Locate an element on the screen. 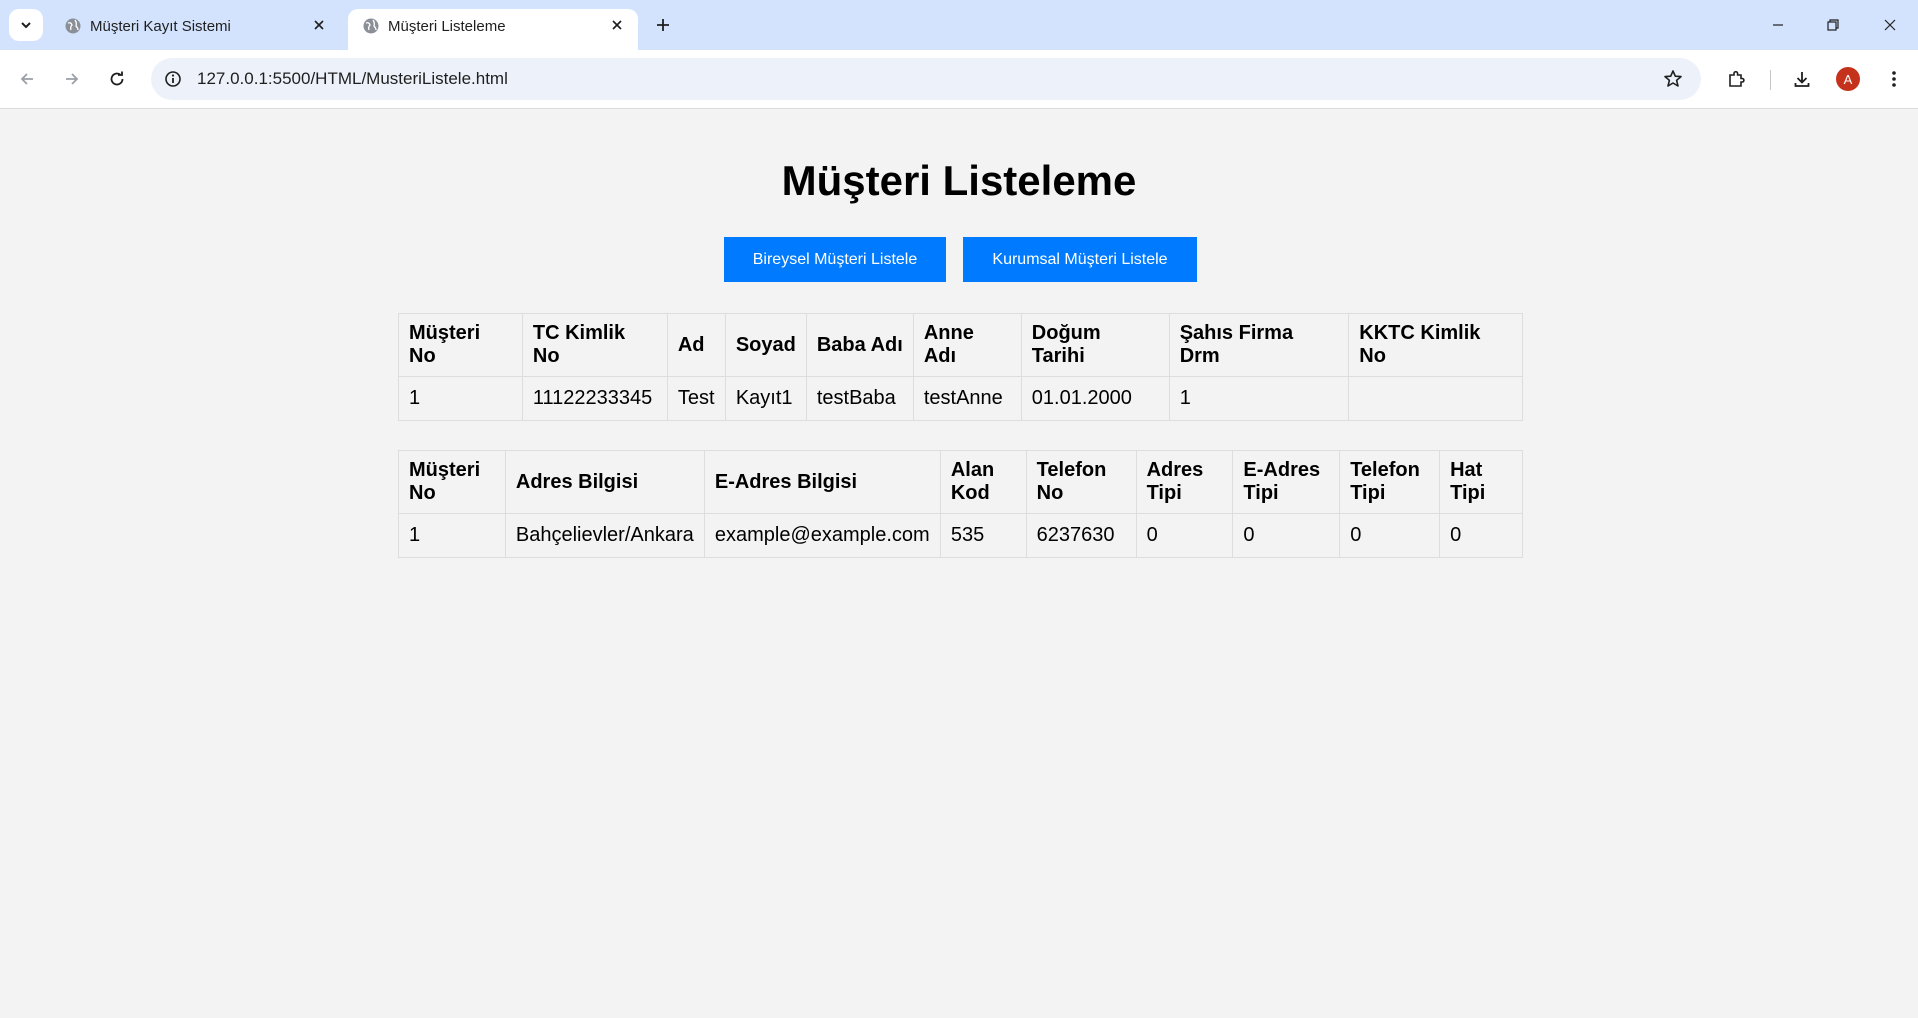 Image resolution: width=1918 pixels, height=1018 pixels. tab-musteri-listeleme: Müşteri Listeleme is located at coordinates (493, 29).